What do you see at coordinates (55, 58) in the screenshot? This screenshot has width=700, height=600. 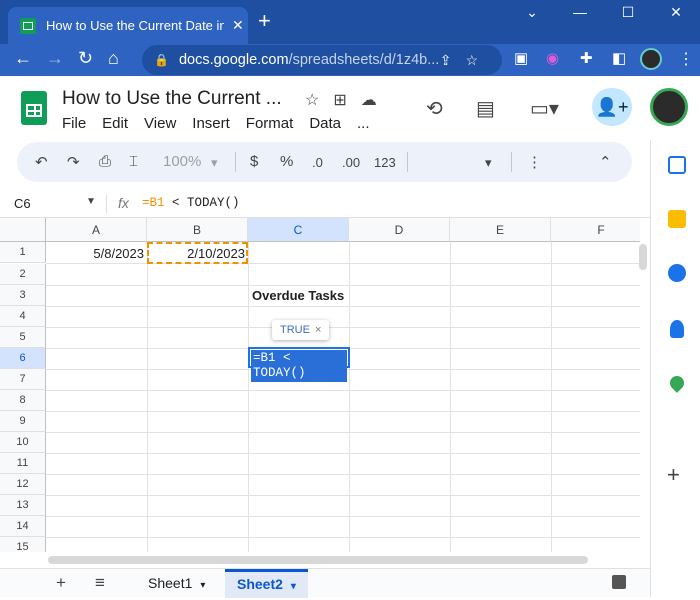 I see `forward-icon: →` at bounding box center [55, 58].